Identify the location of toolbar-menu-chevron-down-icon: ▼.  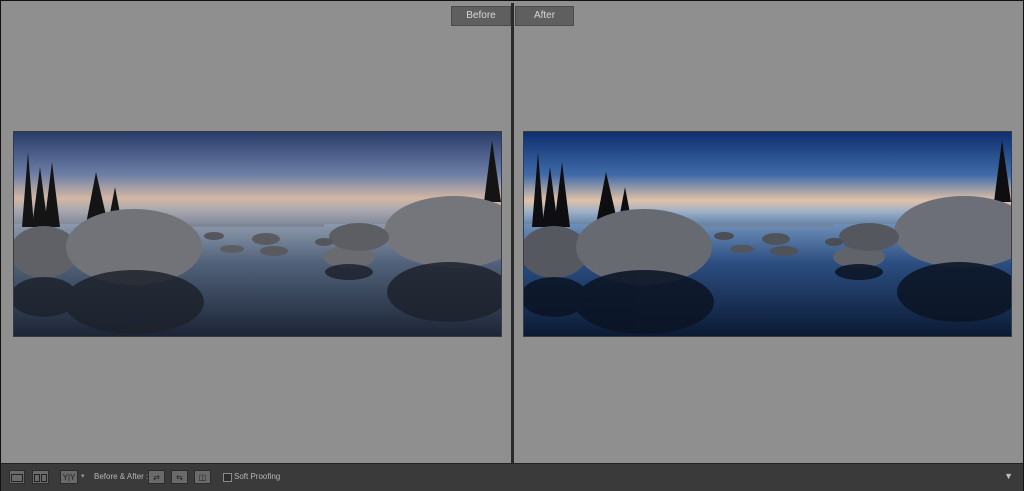
(1008, 476).